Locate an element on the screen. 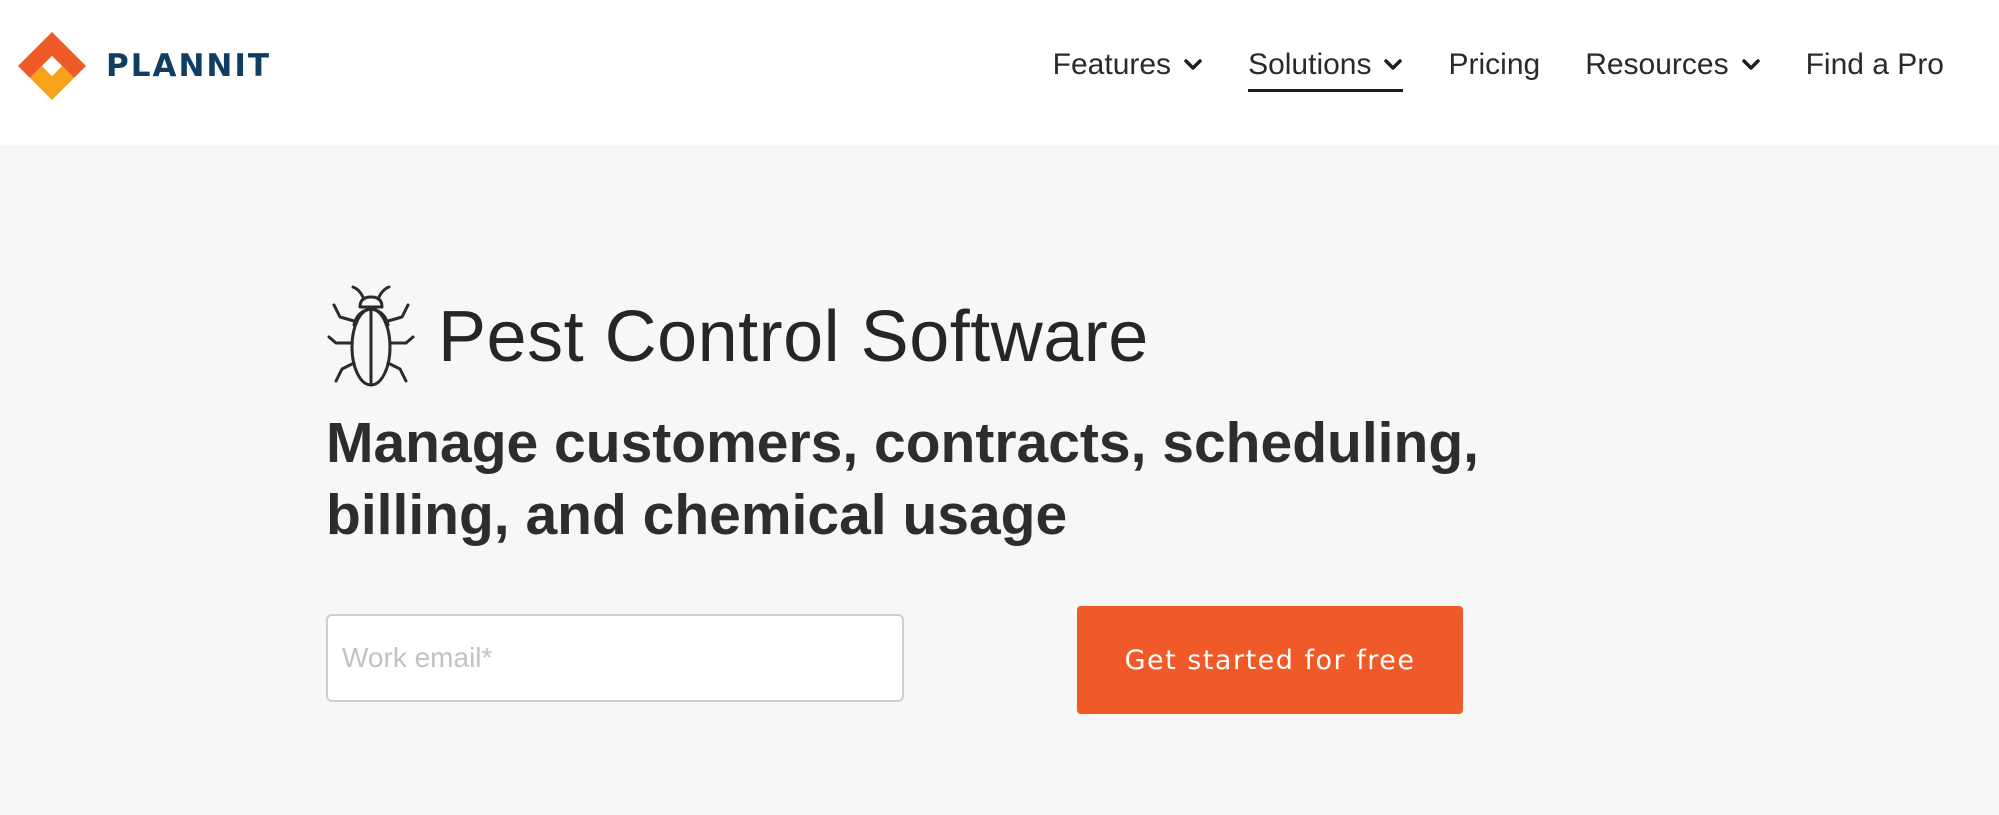 Image resolution: width=1999 pixels, height=815 pixels. work-email-input is located at coordinates (615, 658).